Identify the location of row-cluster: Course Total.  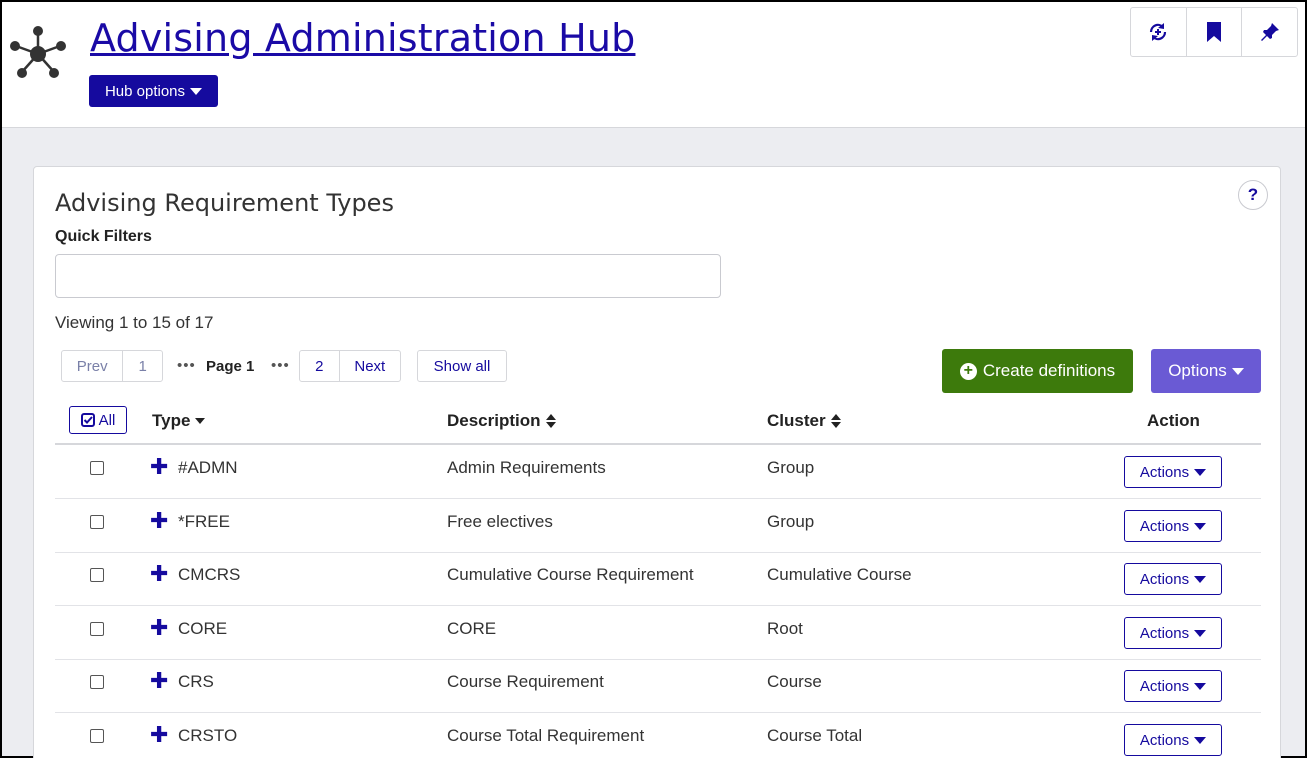
(815, 735).